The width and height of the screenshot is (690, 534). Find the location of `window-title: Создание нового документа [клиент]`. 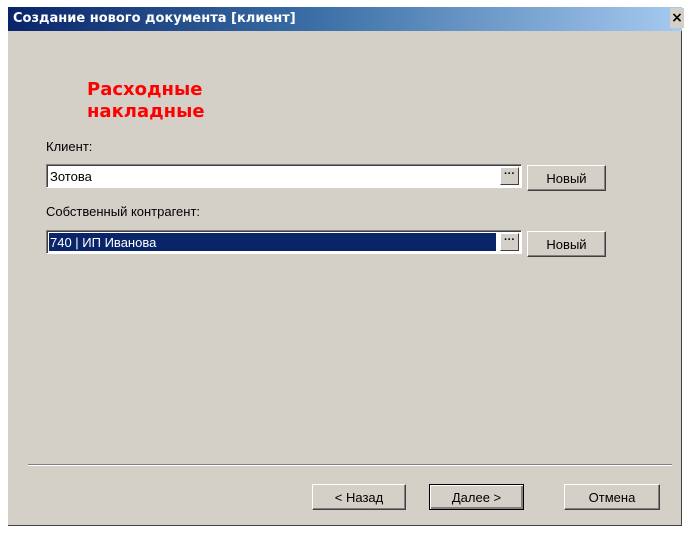

window-title: Создание нового документа [клиент] is located at coordinates (154, 18).